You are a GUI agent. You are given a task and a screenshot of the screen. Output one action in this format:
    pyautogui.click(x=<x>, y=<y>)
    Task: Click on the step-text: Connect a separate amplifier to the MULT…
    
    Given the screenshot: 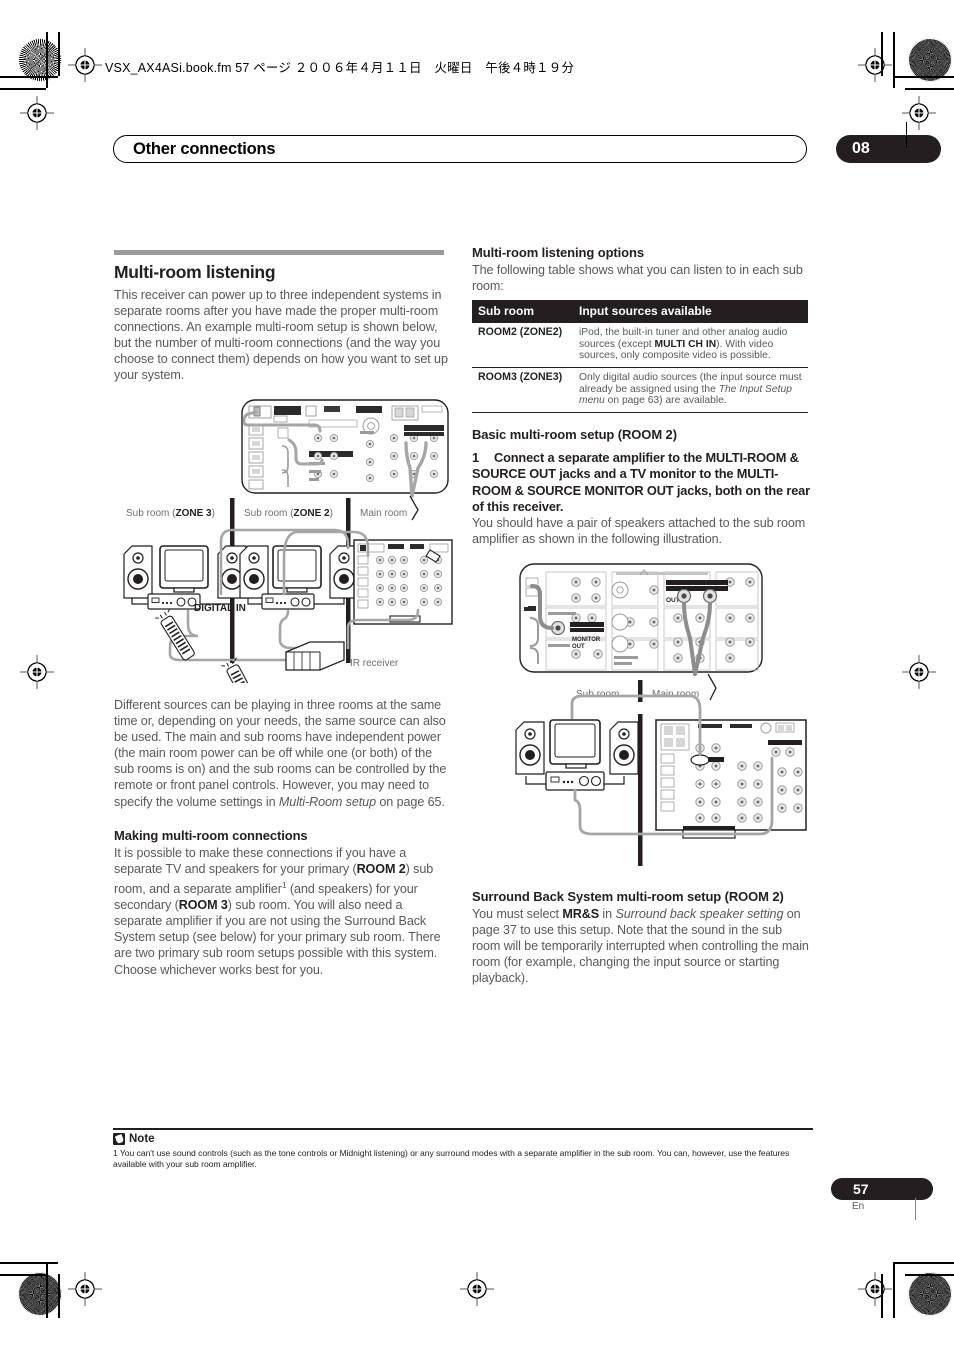 What is the action you would take?
    pyautogui.click(x=641, y=481)
    